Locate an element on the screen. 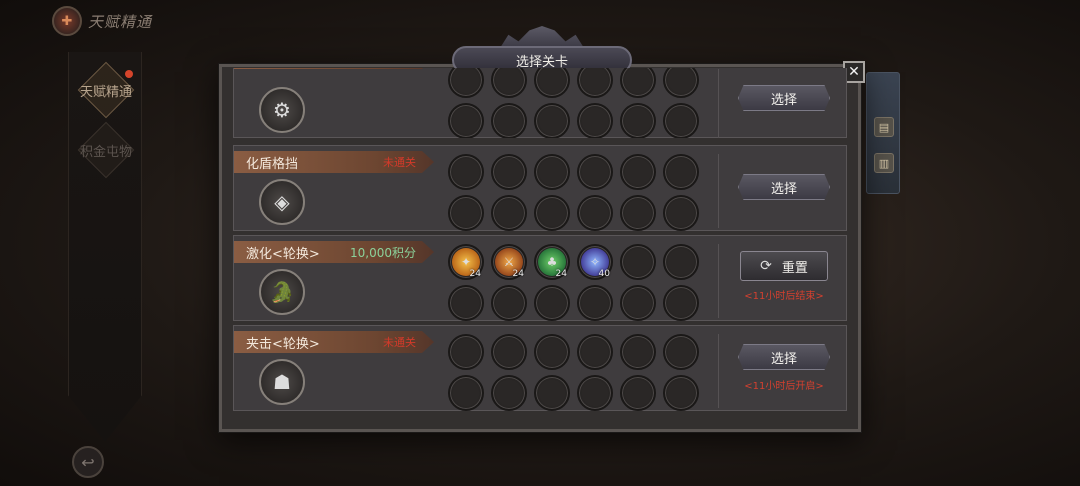  stage-points: 10,000积分 is located at coordinates (383, 252).